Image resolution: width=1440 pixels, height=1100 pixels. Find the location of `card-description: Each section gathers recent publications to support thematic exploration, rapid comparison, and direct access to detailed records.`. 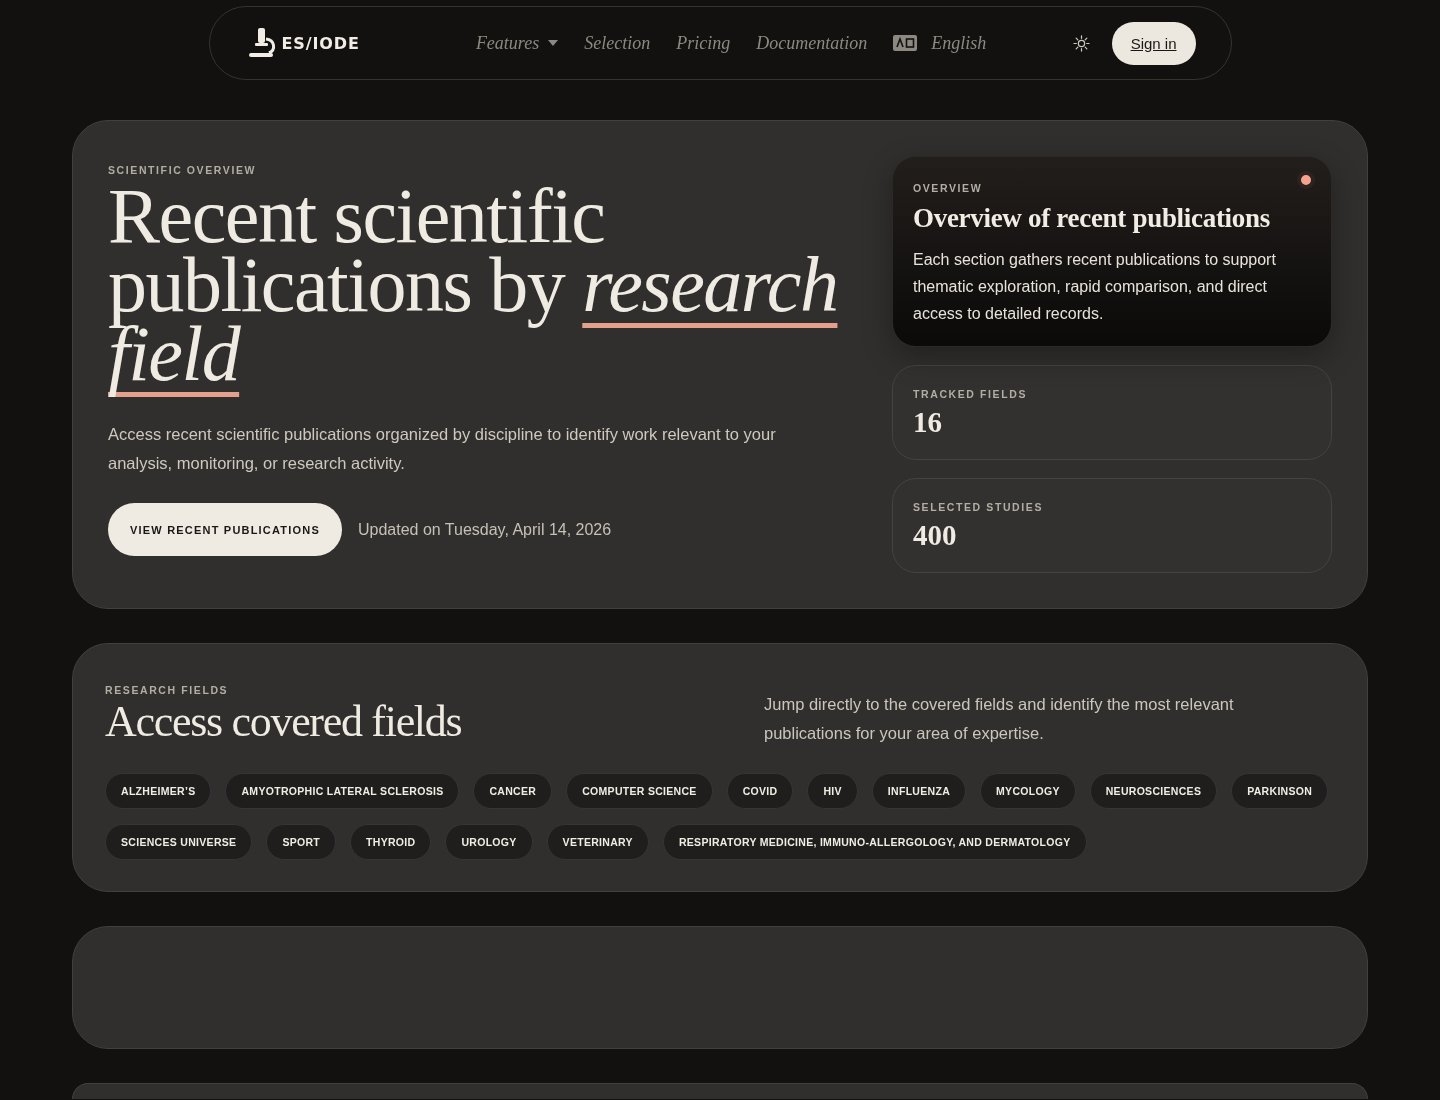

card-description: Each section gathers recent publications to support thematic exploration, rapid comparison, and direct access to detailed records. is located at coordinates (1095, 287).